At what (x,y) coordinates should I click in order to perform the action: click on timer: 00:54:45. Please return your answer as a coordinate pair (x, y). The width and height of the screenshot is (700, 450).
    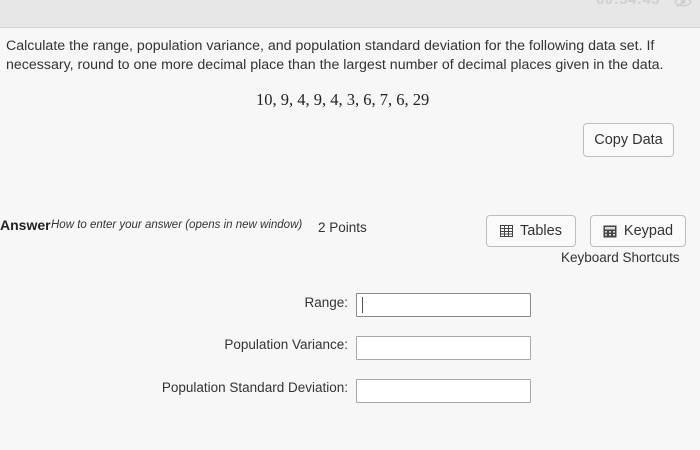
    Looking at the image, I should click on (628, 4).